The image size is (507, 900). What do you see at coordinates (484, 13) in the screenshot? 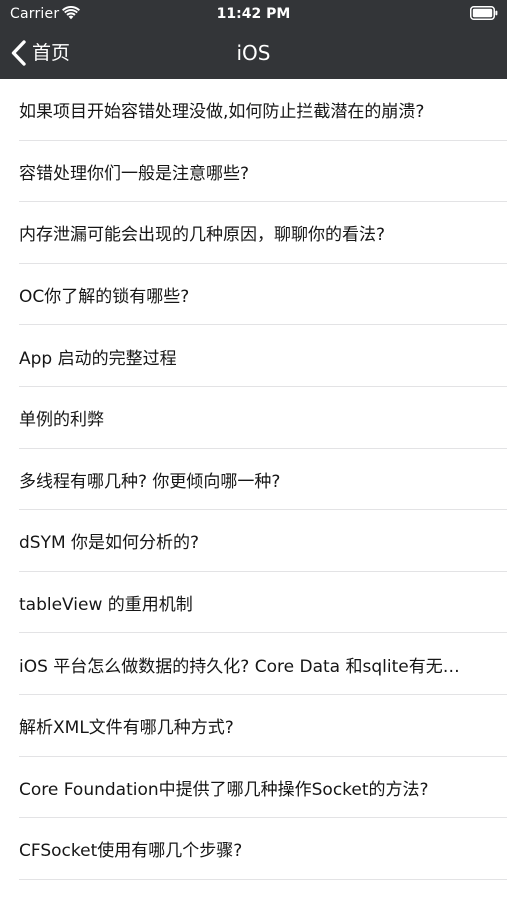
I see `battery-icon` at bounding box center [484, 13].